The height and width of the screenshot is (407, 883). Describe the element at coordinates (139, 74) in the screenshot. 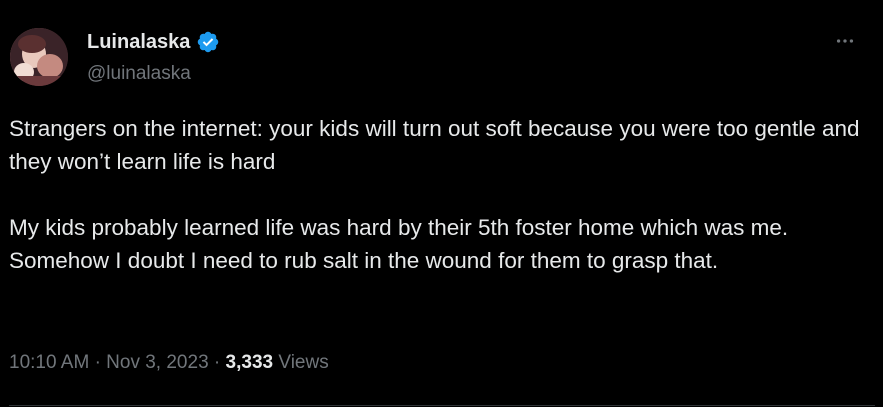

I see `author-handle: @luinalaska` at that location.